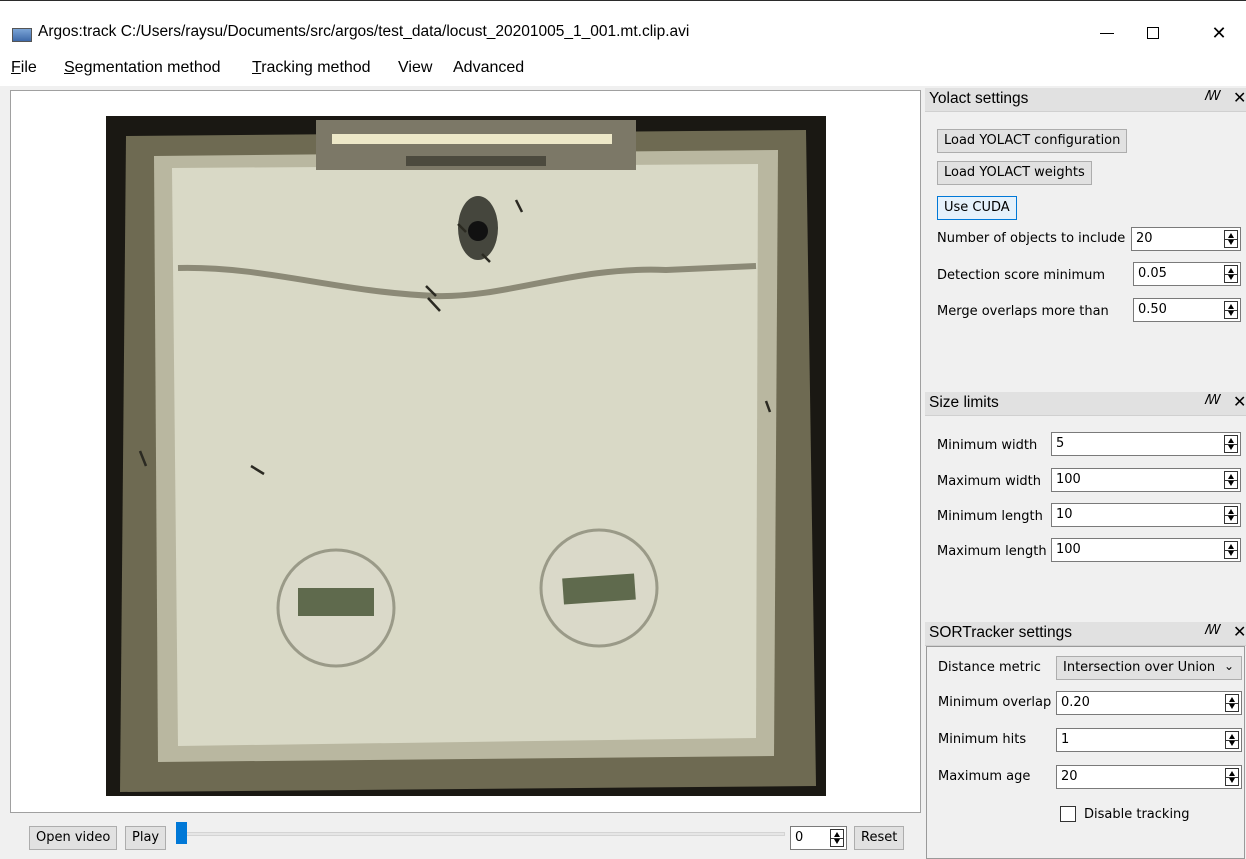 This screenshot has width=1246, height=859. I want to click on distance-metric-select: Intersection over Union ⌄, so click(1149, 668).